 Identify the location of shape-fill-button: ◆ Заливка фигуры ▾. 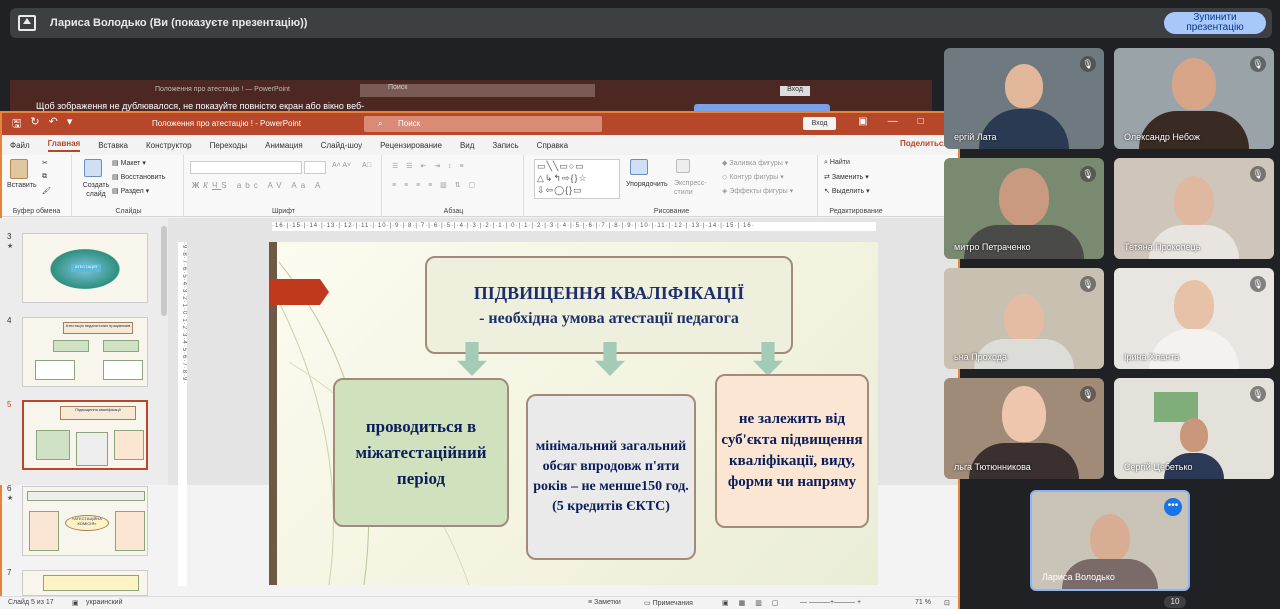
(755, 163).